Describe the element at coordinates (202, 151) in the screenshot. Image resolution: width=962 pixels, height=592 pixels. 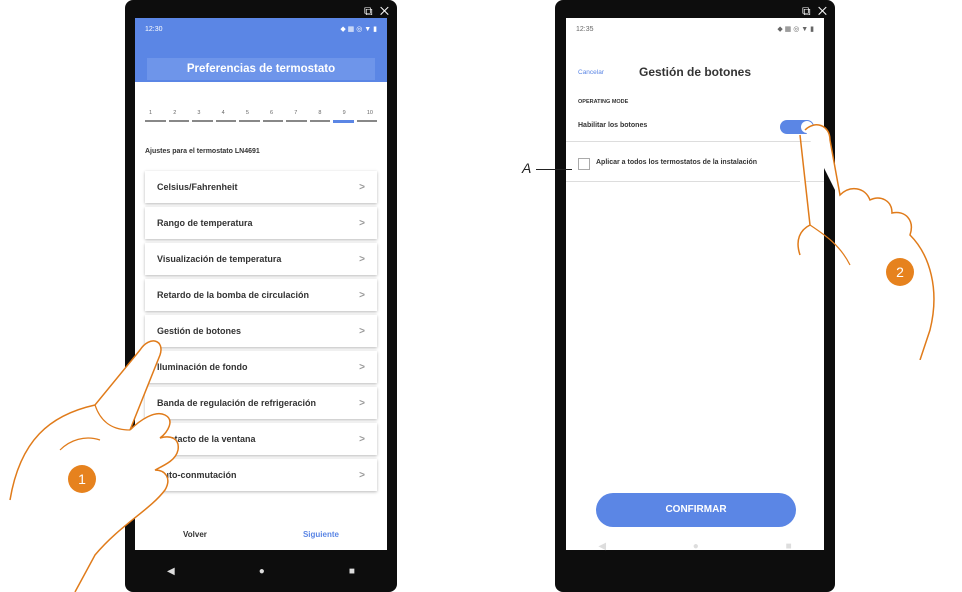
I see `settings-subtitle: Ajustes para el termostato LN4691` at that location.